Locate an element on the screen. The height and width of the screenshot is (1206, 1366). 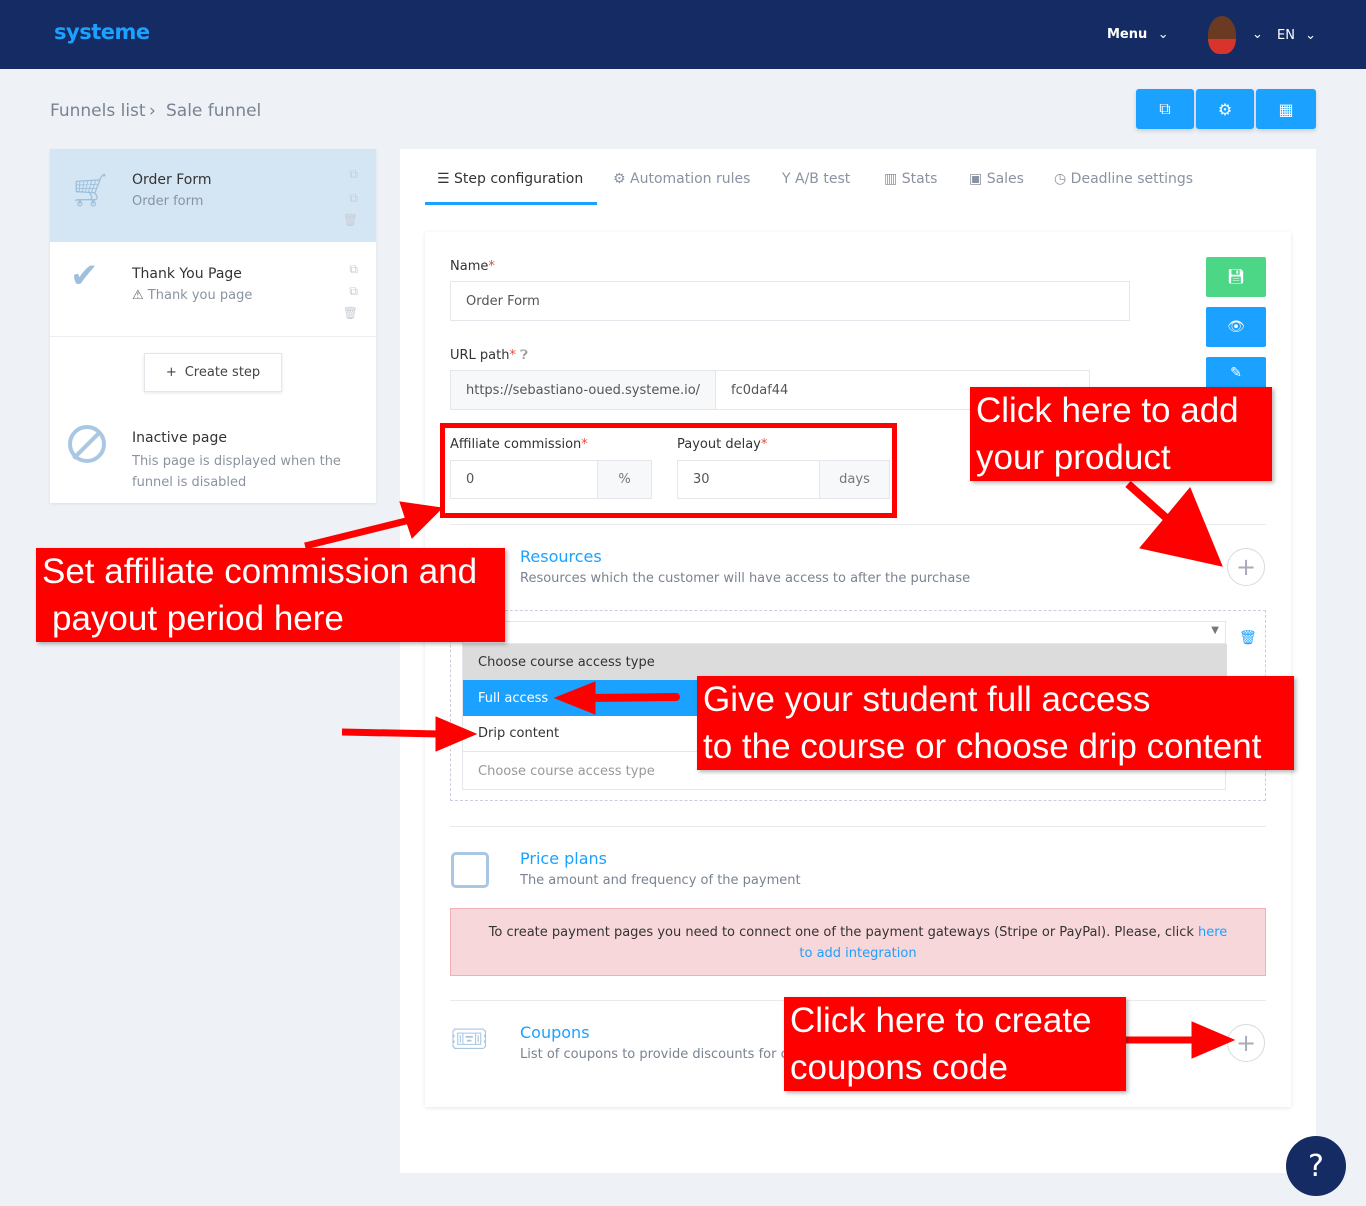
annotation-product: Click here to add your product is located at coordinates (1121, 434).